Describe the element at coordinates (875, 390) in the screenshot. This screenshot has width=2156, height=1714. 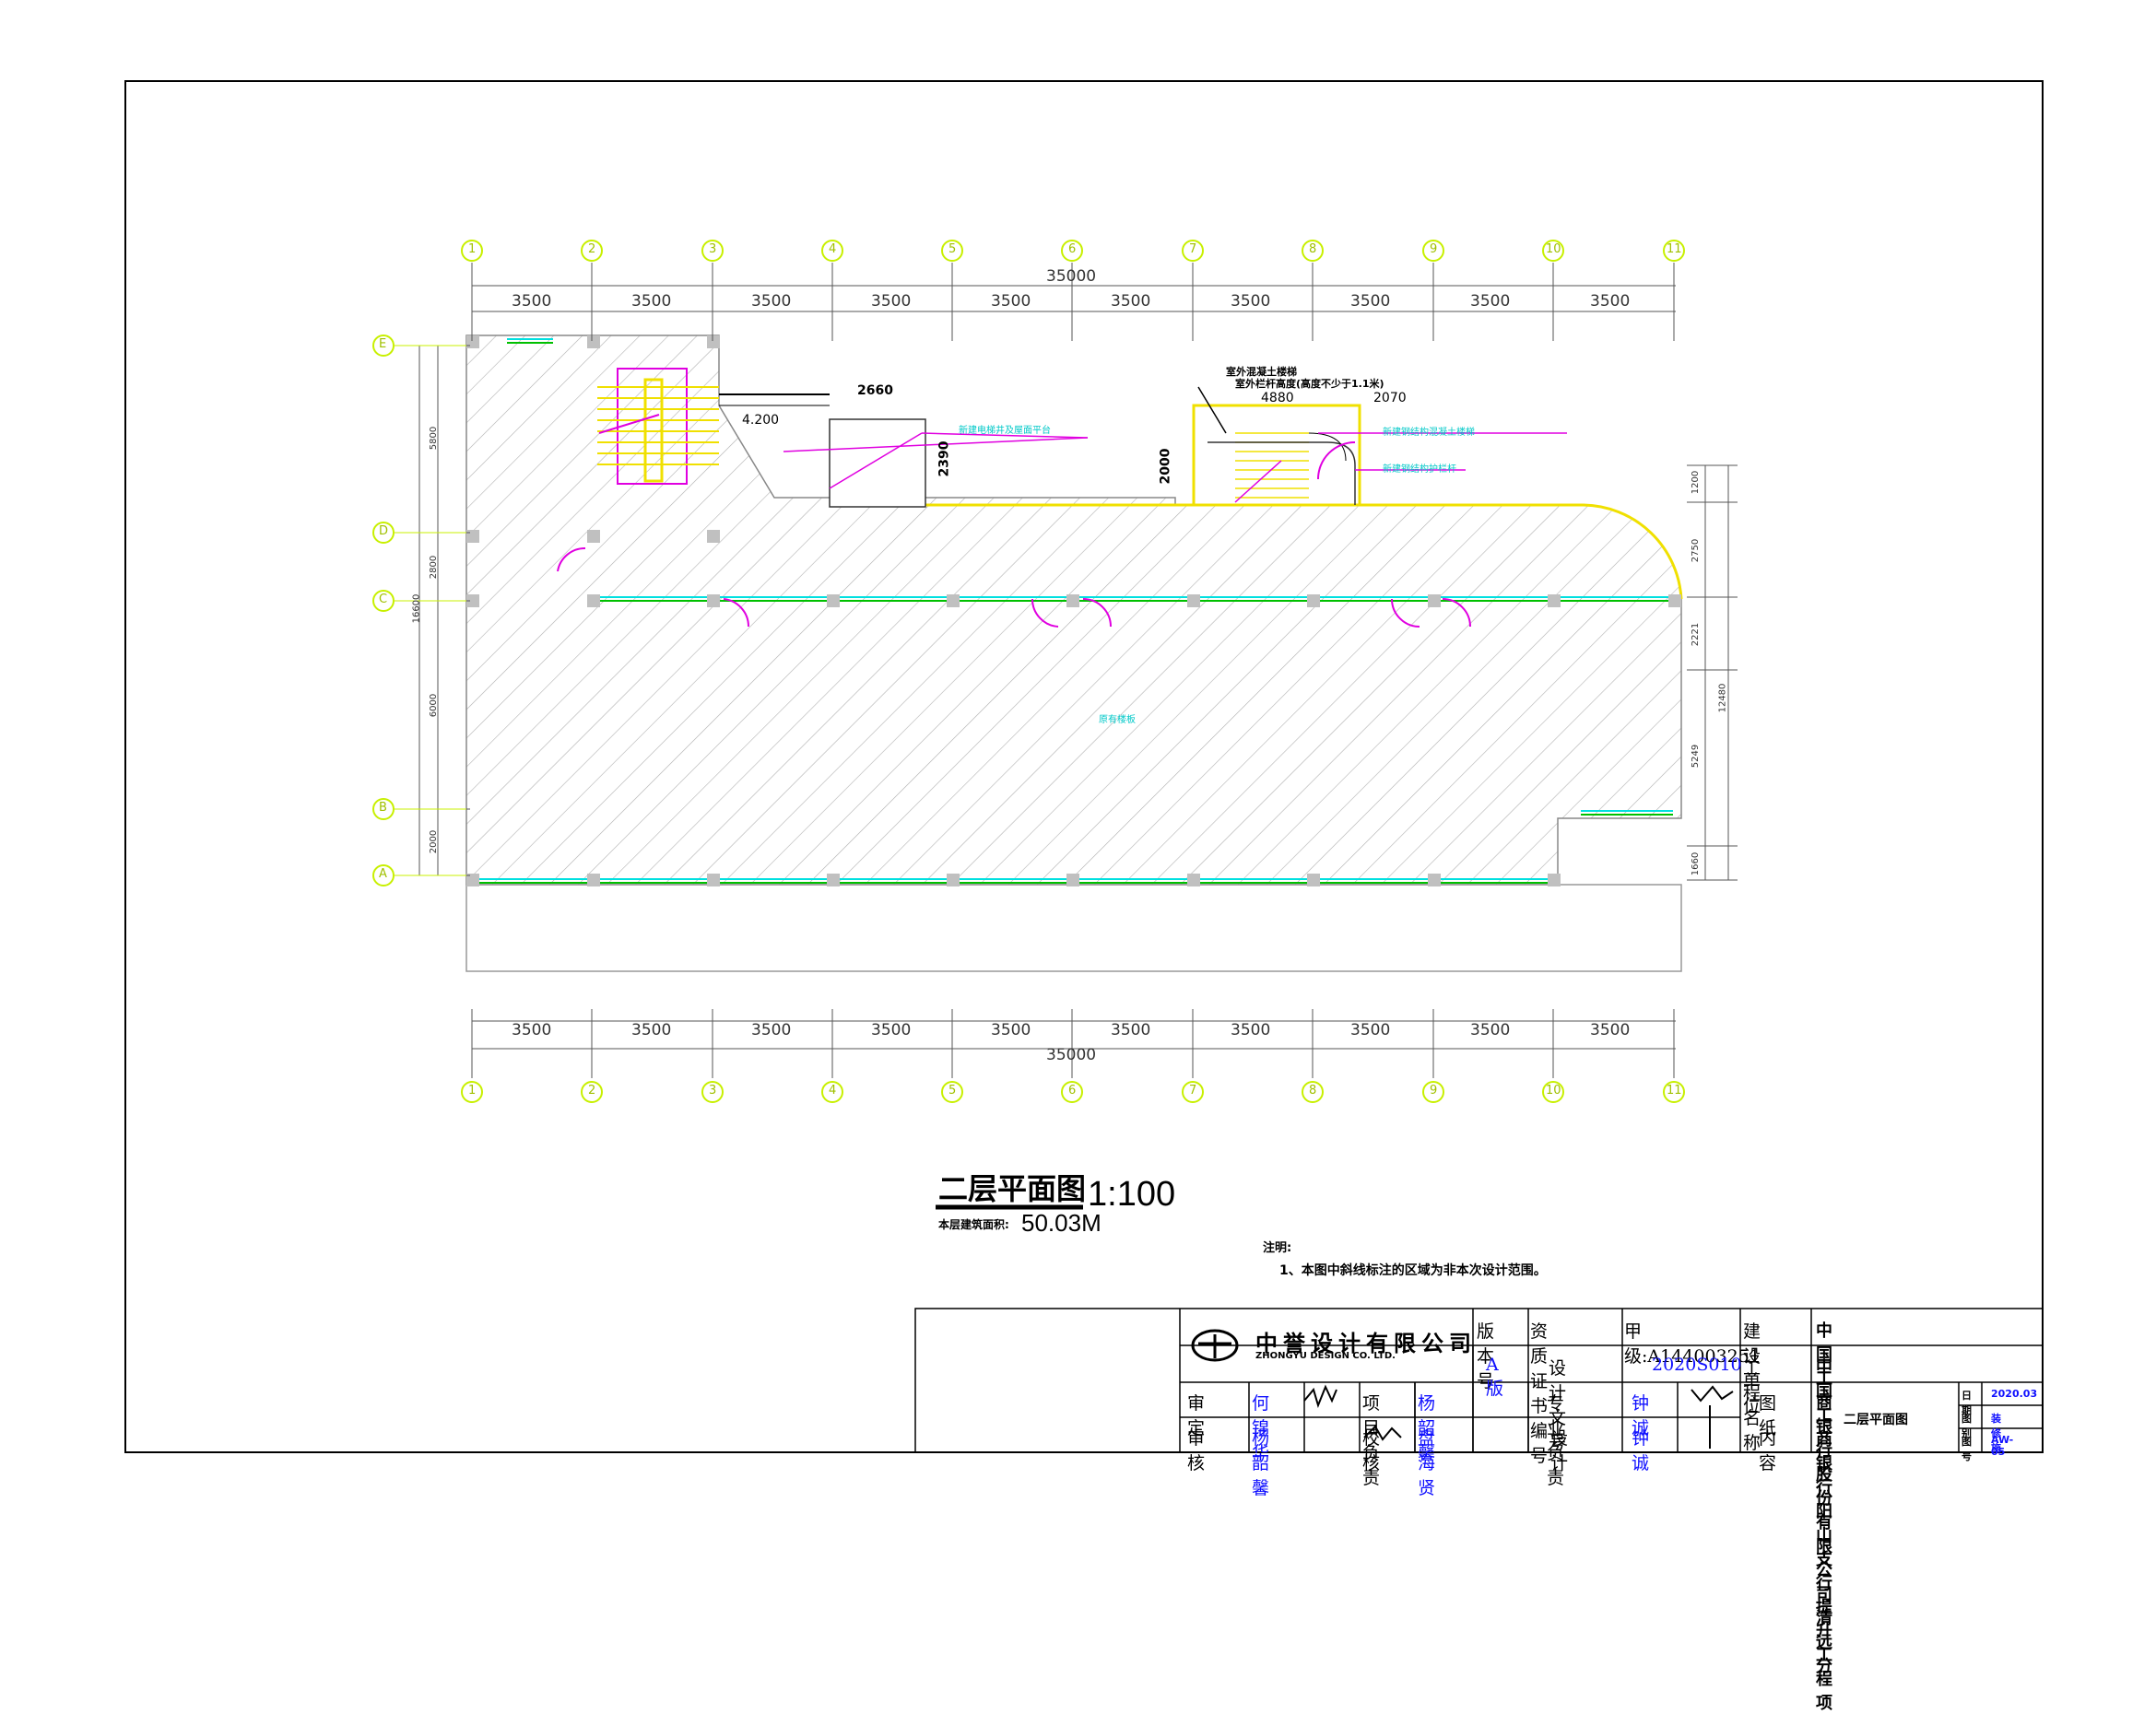
I see `dim-2660: 2660` at that location.